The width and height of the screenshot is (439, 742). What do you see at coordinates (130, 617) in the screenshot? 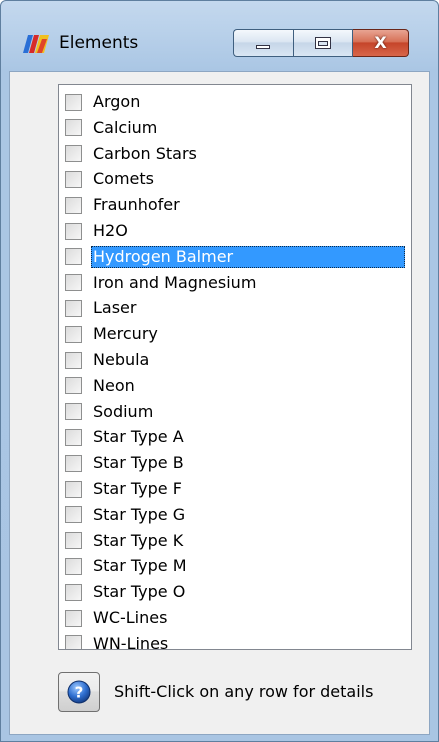
I see `list-item-label: WC-Lines` at bounding box center [130, 617].